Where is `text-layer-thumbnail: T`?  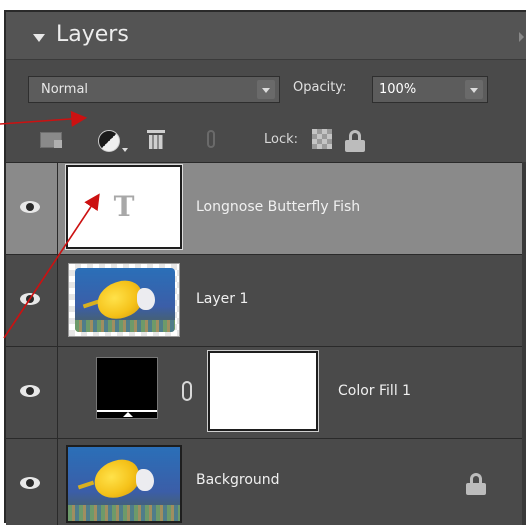
text-layer-thumbnail: T is located at coordinates (124, 207).